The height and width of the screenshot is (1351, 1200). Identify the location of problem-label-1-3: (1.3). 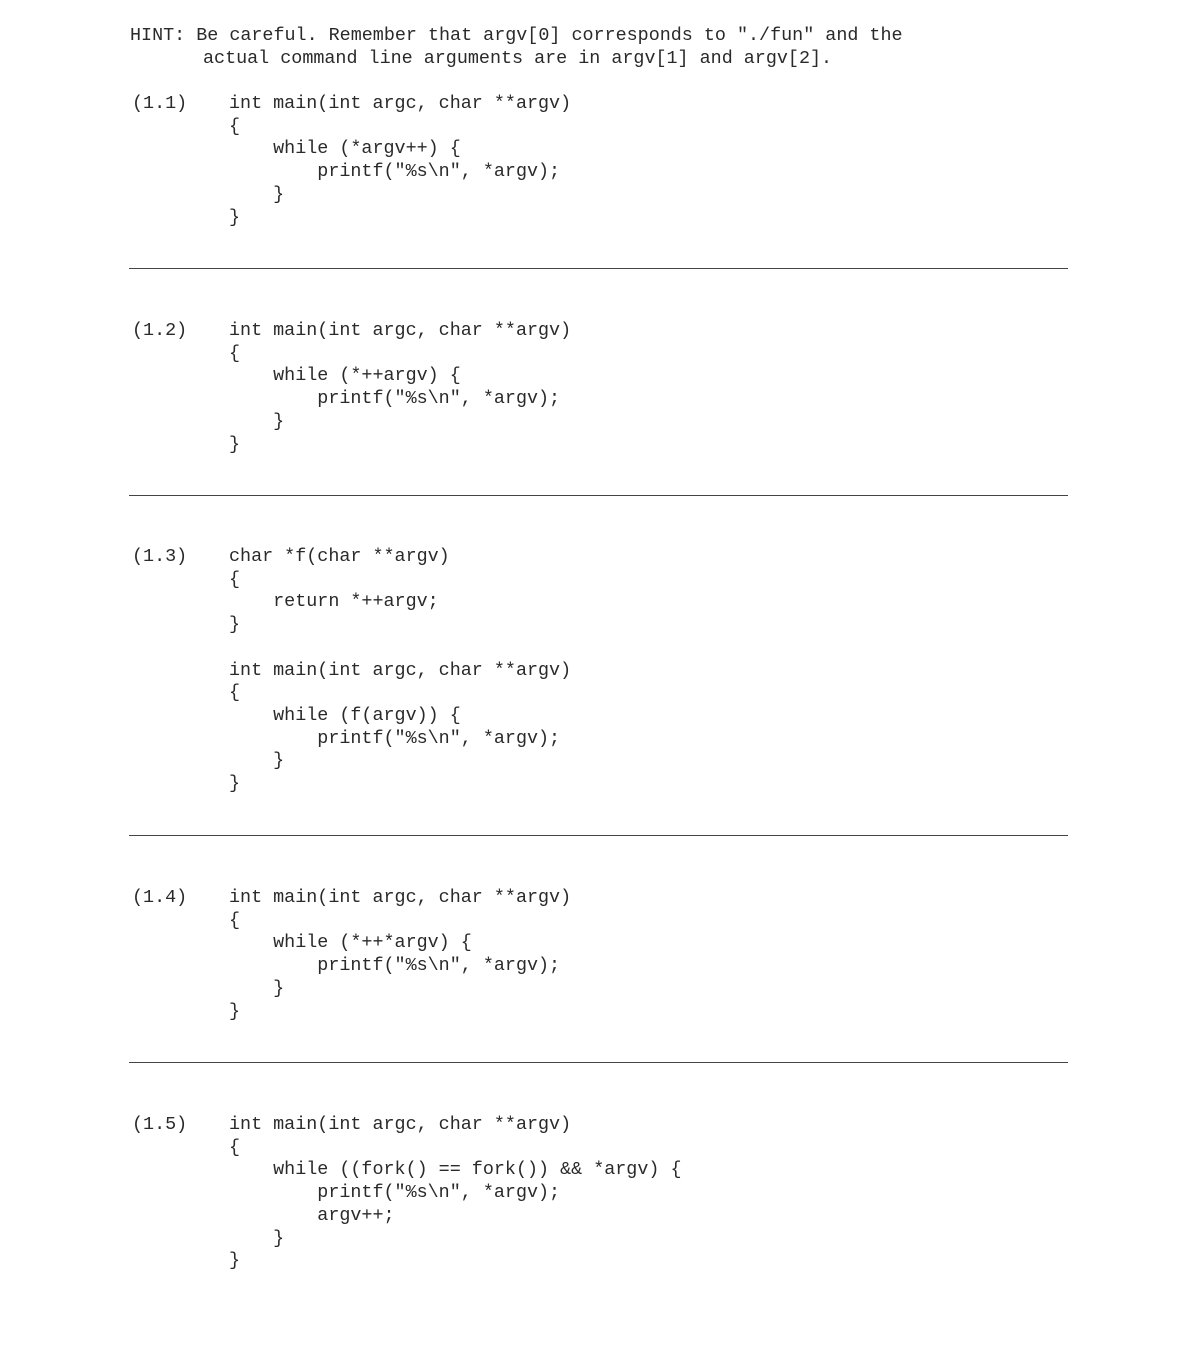
(160, 556).